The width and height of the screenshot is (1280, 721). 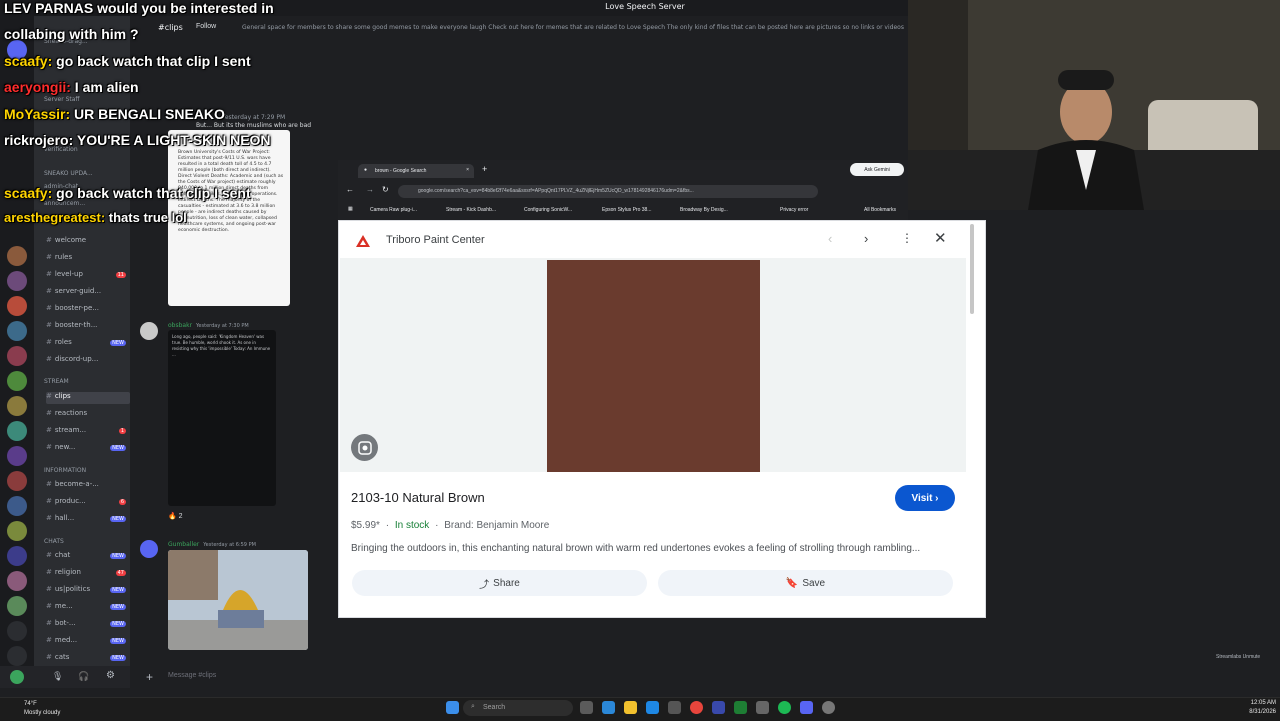 What do you see at coordinates (880, 210) in the screenshot?
I see `all-bookmarks: All Bookmarks` at bounding box center [880, 210].